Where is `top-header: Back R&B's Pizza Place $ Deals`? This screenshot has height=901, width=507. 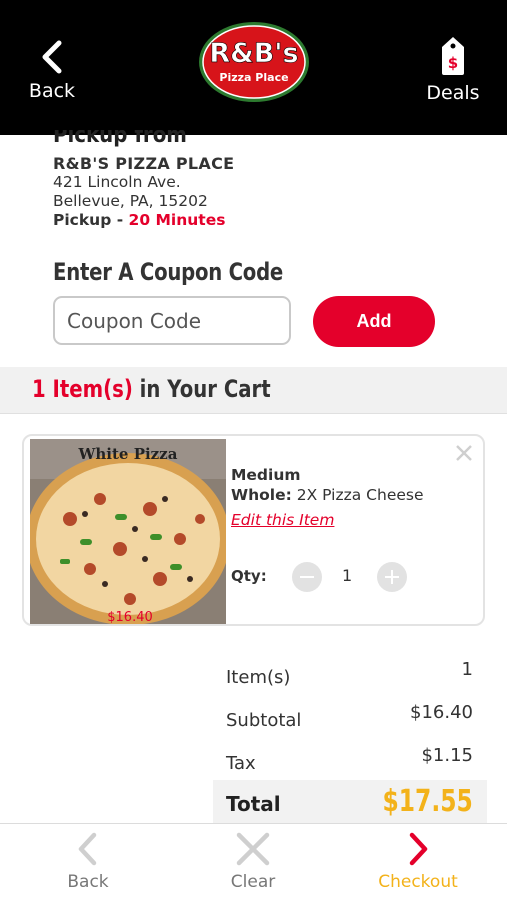
top-header: Back R&B's Pizza Place $ Deals is located at coordinates (253, 67).